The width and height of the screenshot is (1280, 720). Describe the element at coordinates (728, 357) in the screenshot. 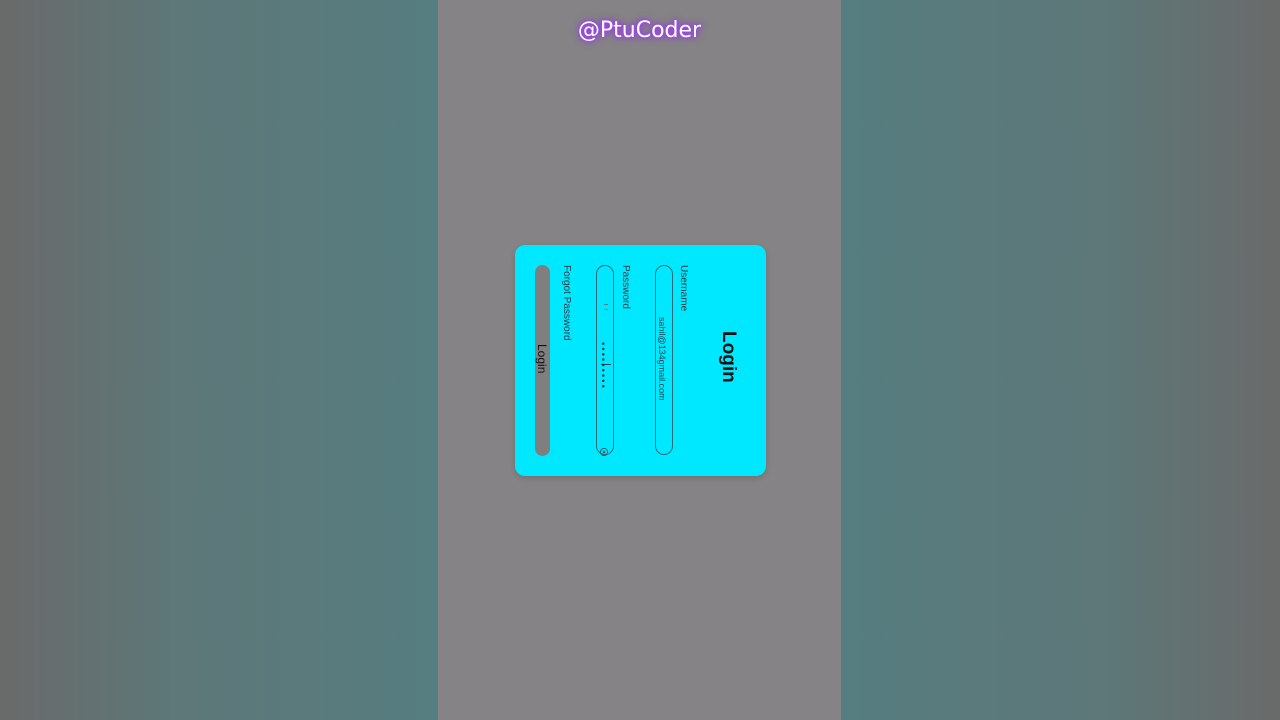

I see `login-title: Login` at that location.